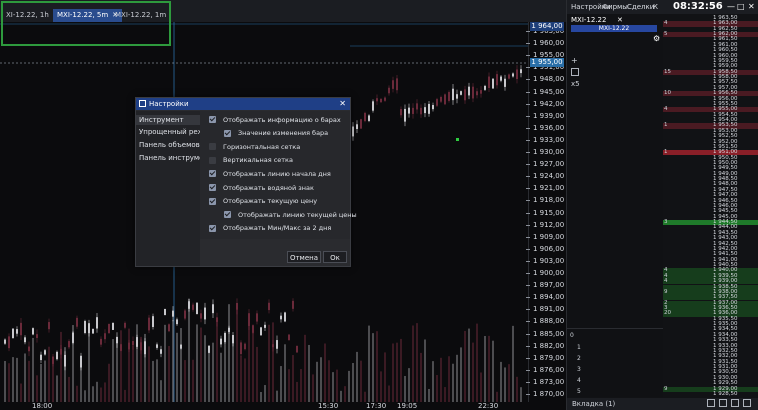 Image resolution: width=758 pixels, height=410 pixels. What do you see at coordinates (547, 62) in the screenshot?
I see `current-price-tag: 1 955,00` at bounding box center [547, 62].